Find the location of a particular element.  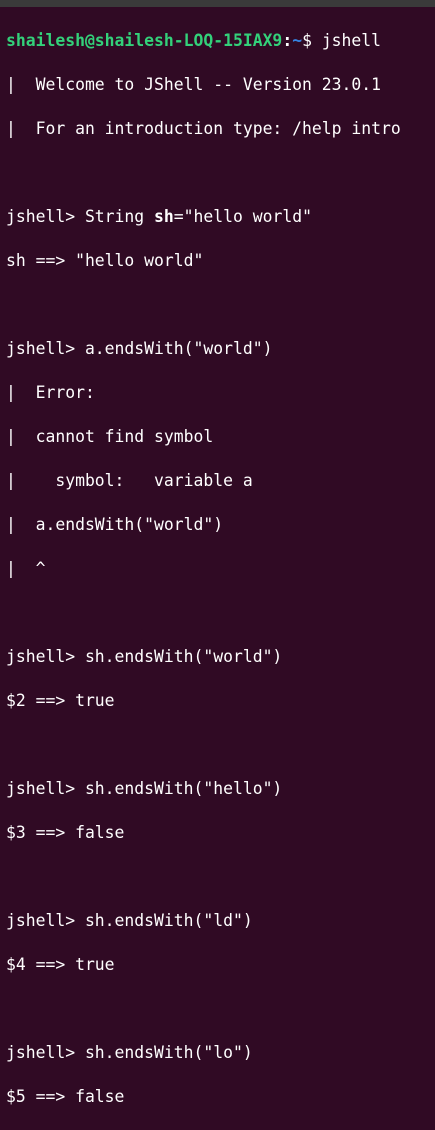

jshell-result-line: $2 ==> true is located at coordinates (60, 700).